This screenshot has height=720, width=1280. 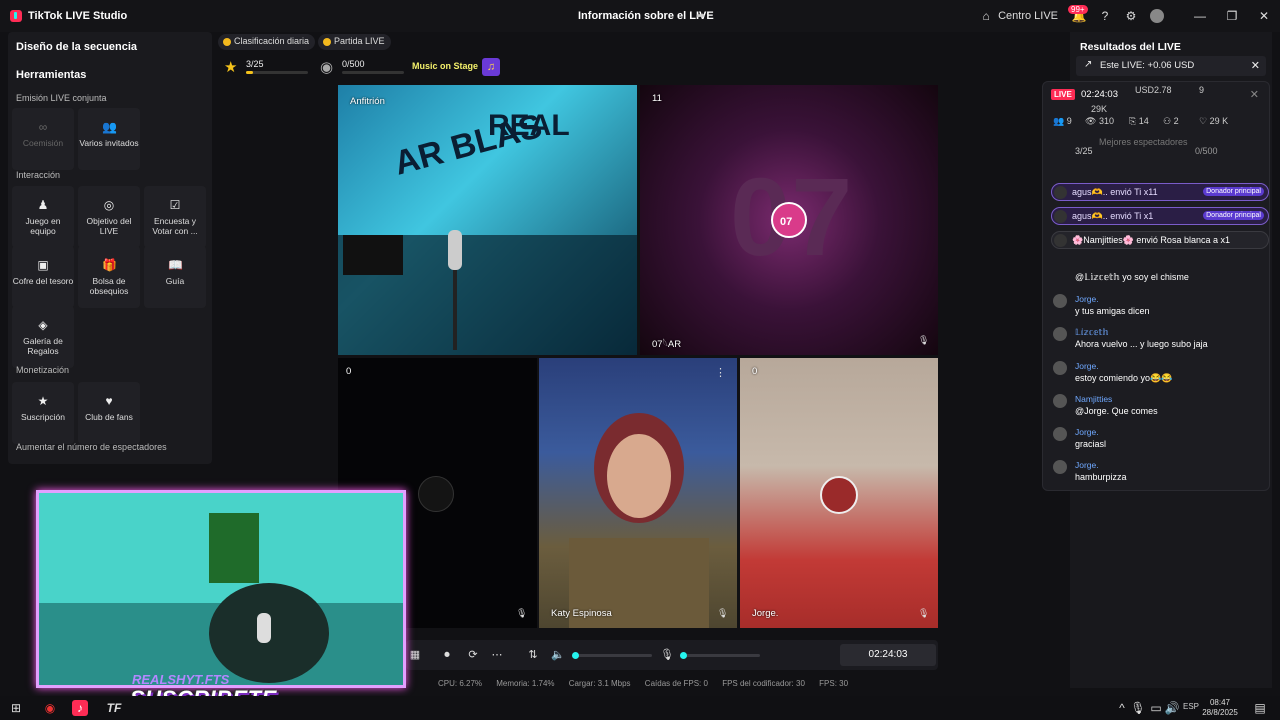 What do you see at coordinates (720, 655) in the screenshot?
I see `mic-slider` at bounding box center [720, 655].